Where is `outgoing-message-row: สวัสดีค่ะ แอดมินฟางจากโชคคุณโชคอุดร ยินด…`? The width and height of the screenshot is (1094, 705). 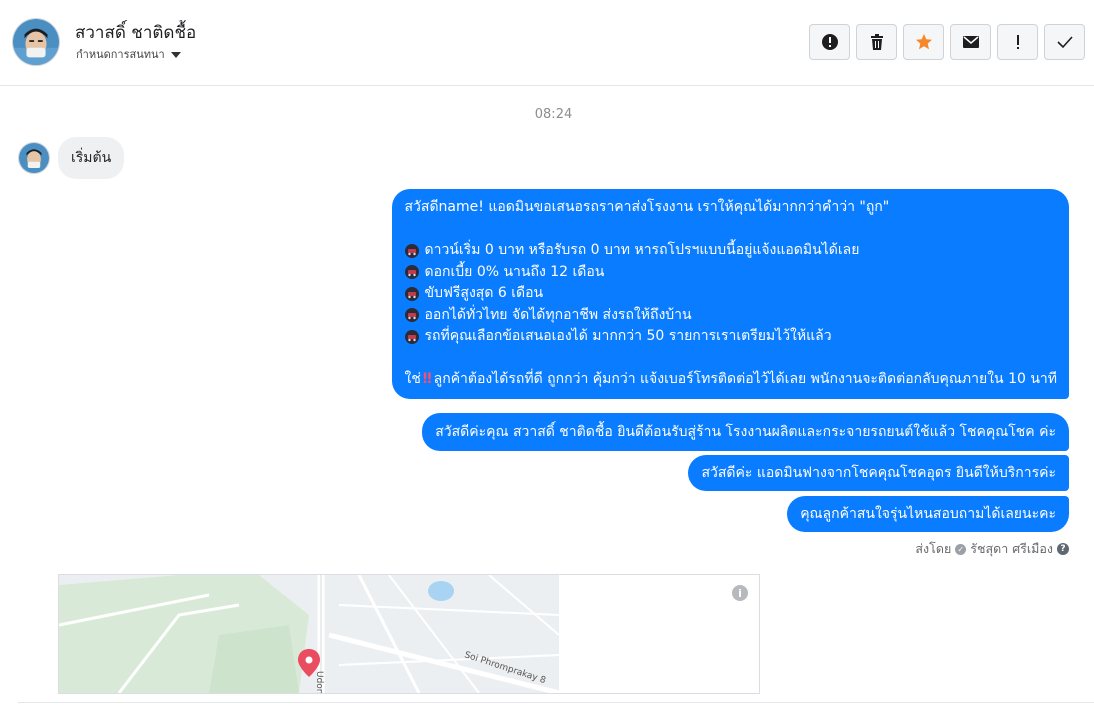
outgoing-message-row: สวัสดีค่ะ แอดมินฟางจากโชคคุณโชคอุดร ยินด… is located at coordinates (878, 473).